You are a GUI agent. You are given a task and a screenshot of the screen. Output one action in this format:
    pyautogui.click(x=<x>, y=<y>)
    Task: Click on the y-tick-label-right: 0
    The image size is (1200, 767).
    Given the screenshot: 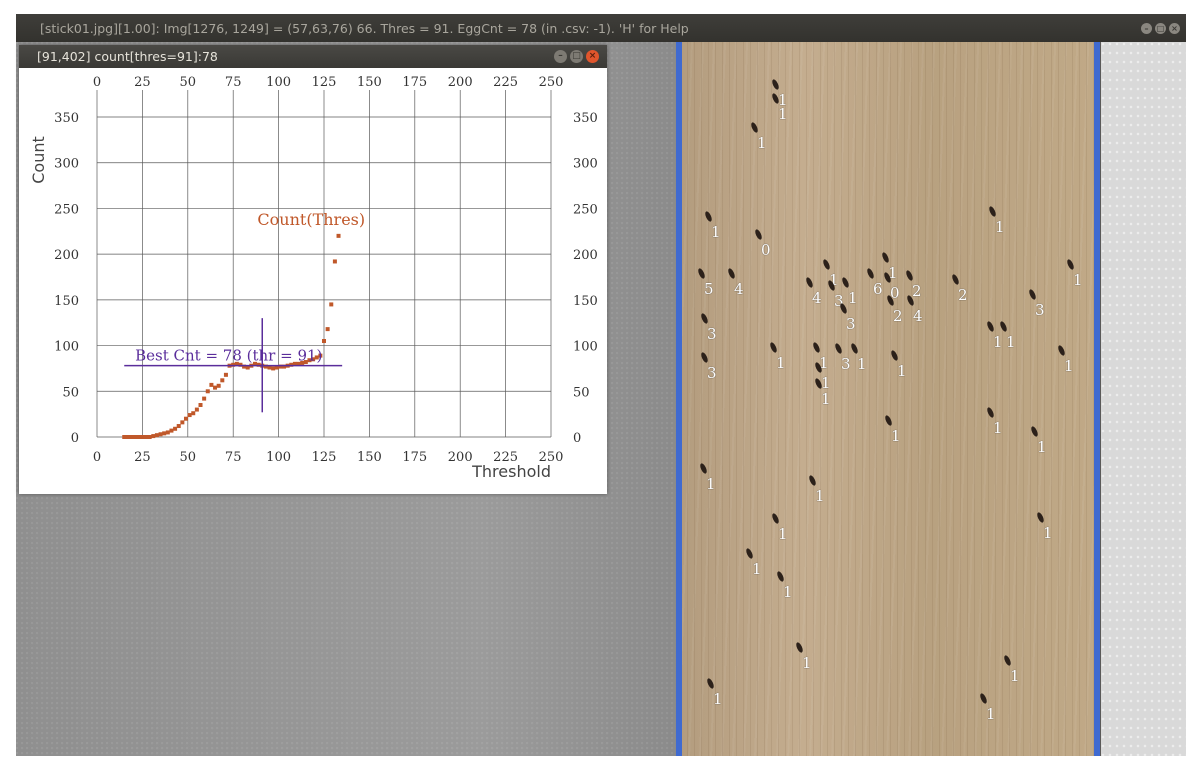 What is the action you would take?
    pyautogui.click(x=577, y=438)
    